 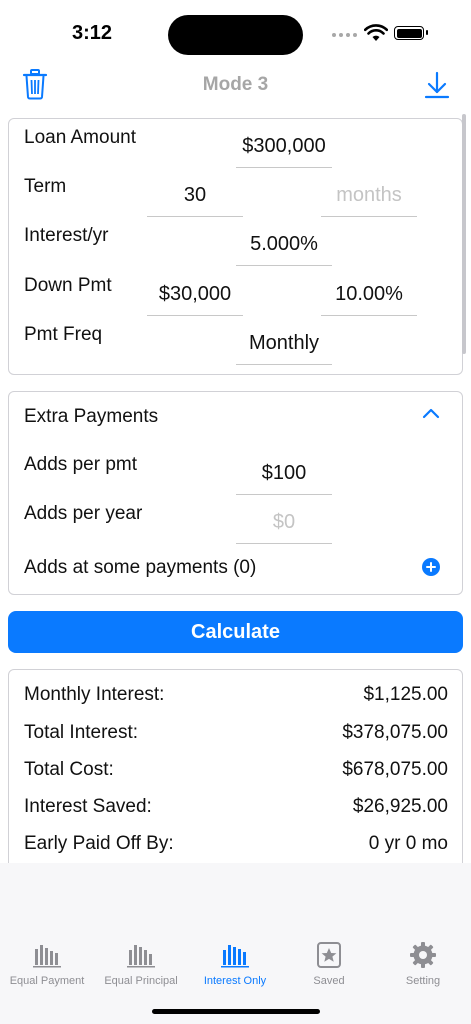 What do you see at coordinates (423, 981) in the screenshot?
I see `tab-label: Setting` at bounding box center [423, 981].